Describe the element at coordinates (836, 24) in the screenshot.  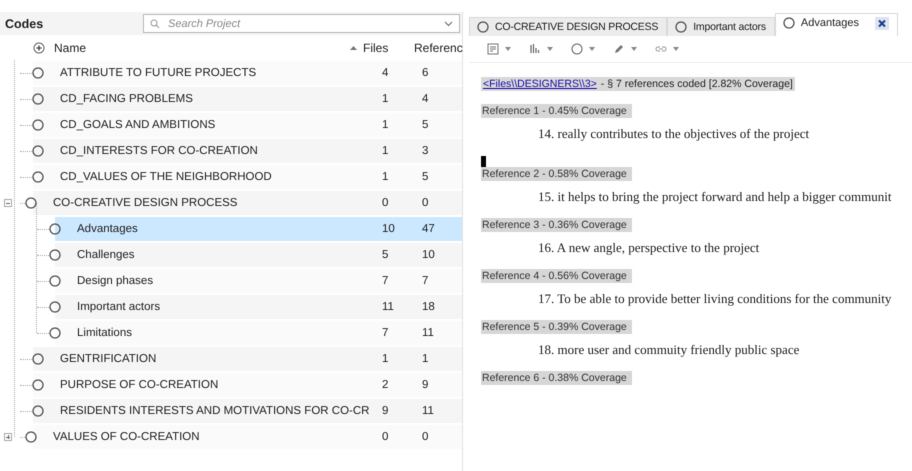
I see `tab: Advantages` at that location.